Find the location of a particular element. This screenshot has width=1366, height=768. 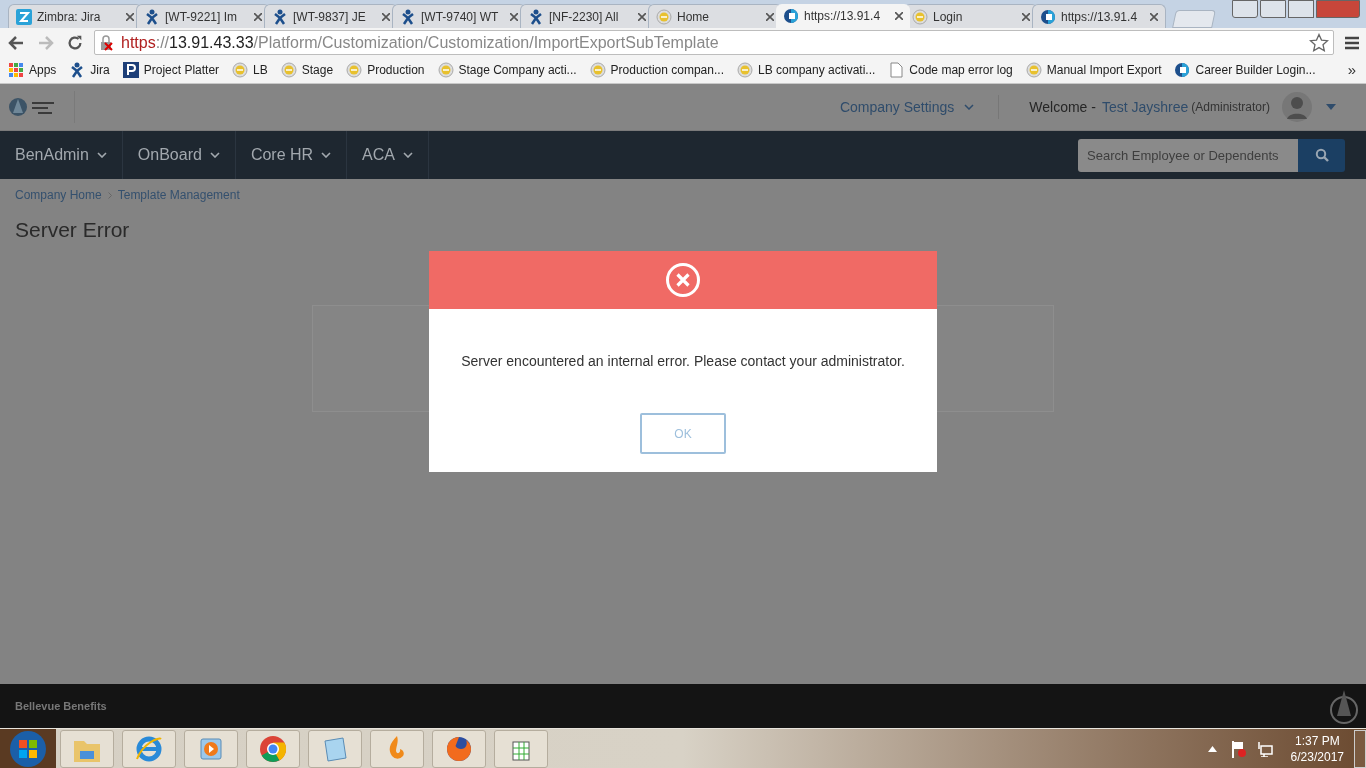

url-text: https://13.91.43.33/Platform/Customization/Customization/ImportExportSubTemplate is located at coordinates (420, 42).